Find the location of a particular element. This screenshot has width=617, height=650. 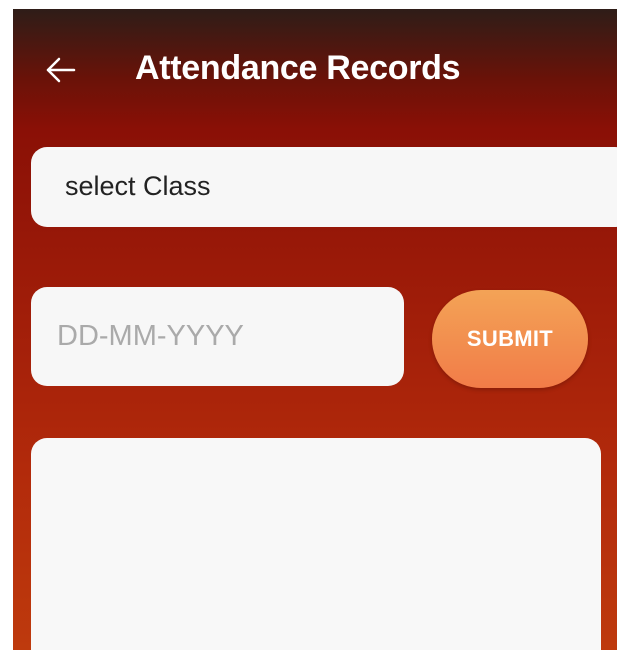

arrow-left-icon is located at coordinates (60, 70).